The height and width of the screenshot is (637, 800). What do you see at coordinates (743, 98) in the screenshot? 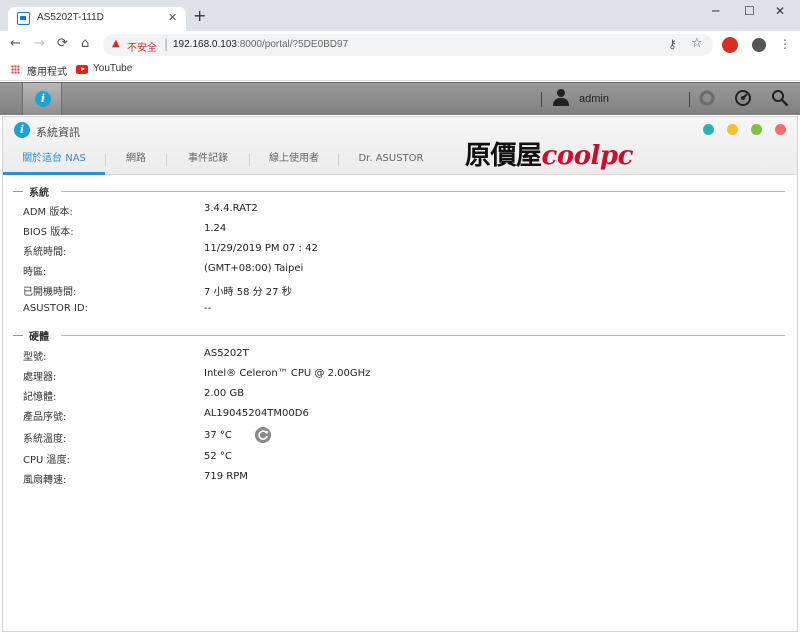
I see `dashboard-icon` at bounding box center [743, 98].